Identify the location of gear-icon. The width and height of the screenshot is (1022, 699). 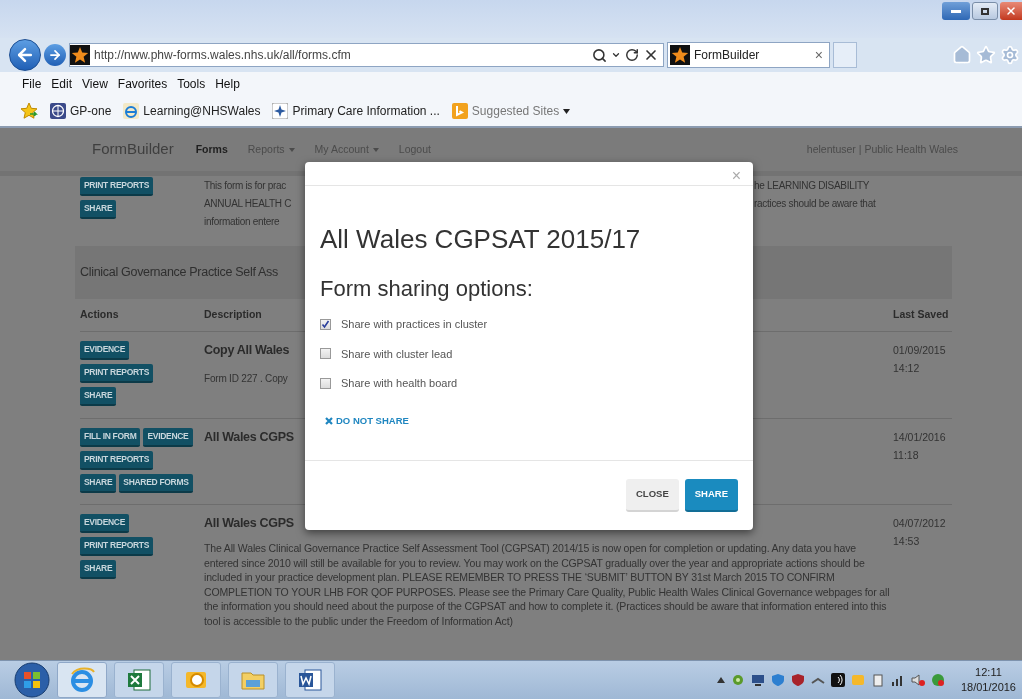
(737, 680).